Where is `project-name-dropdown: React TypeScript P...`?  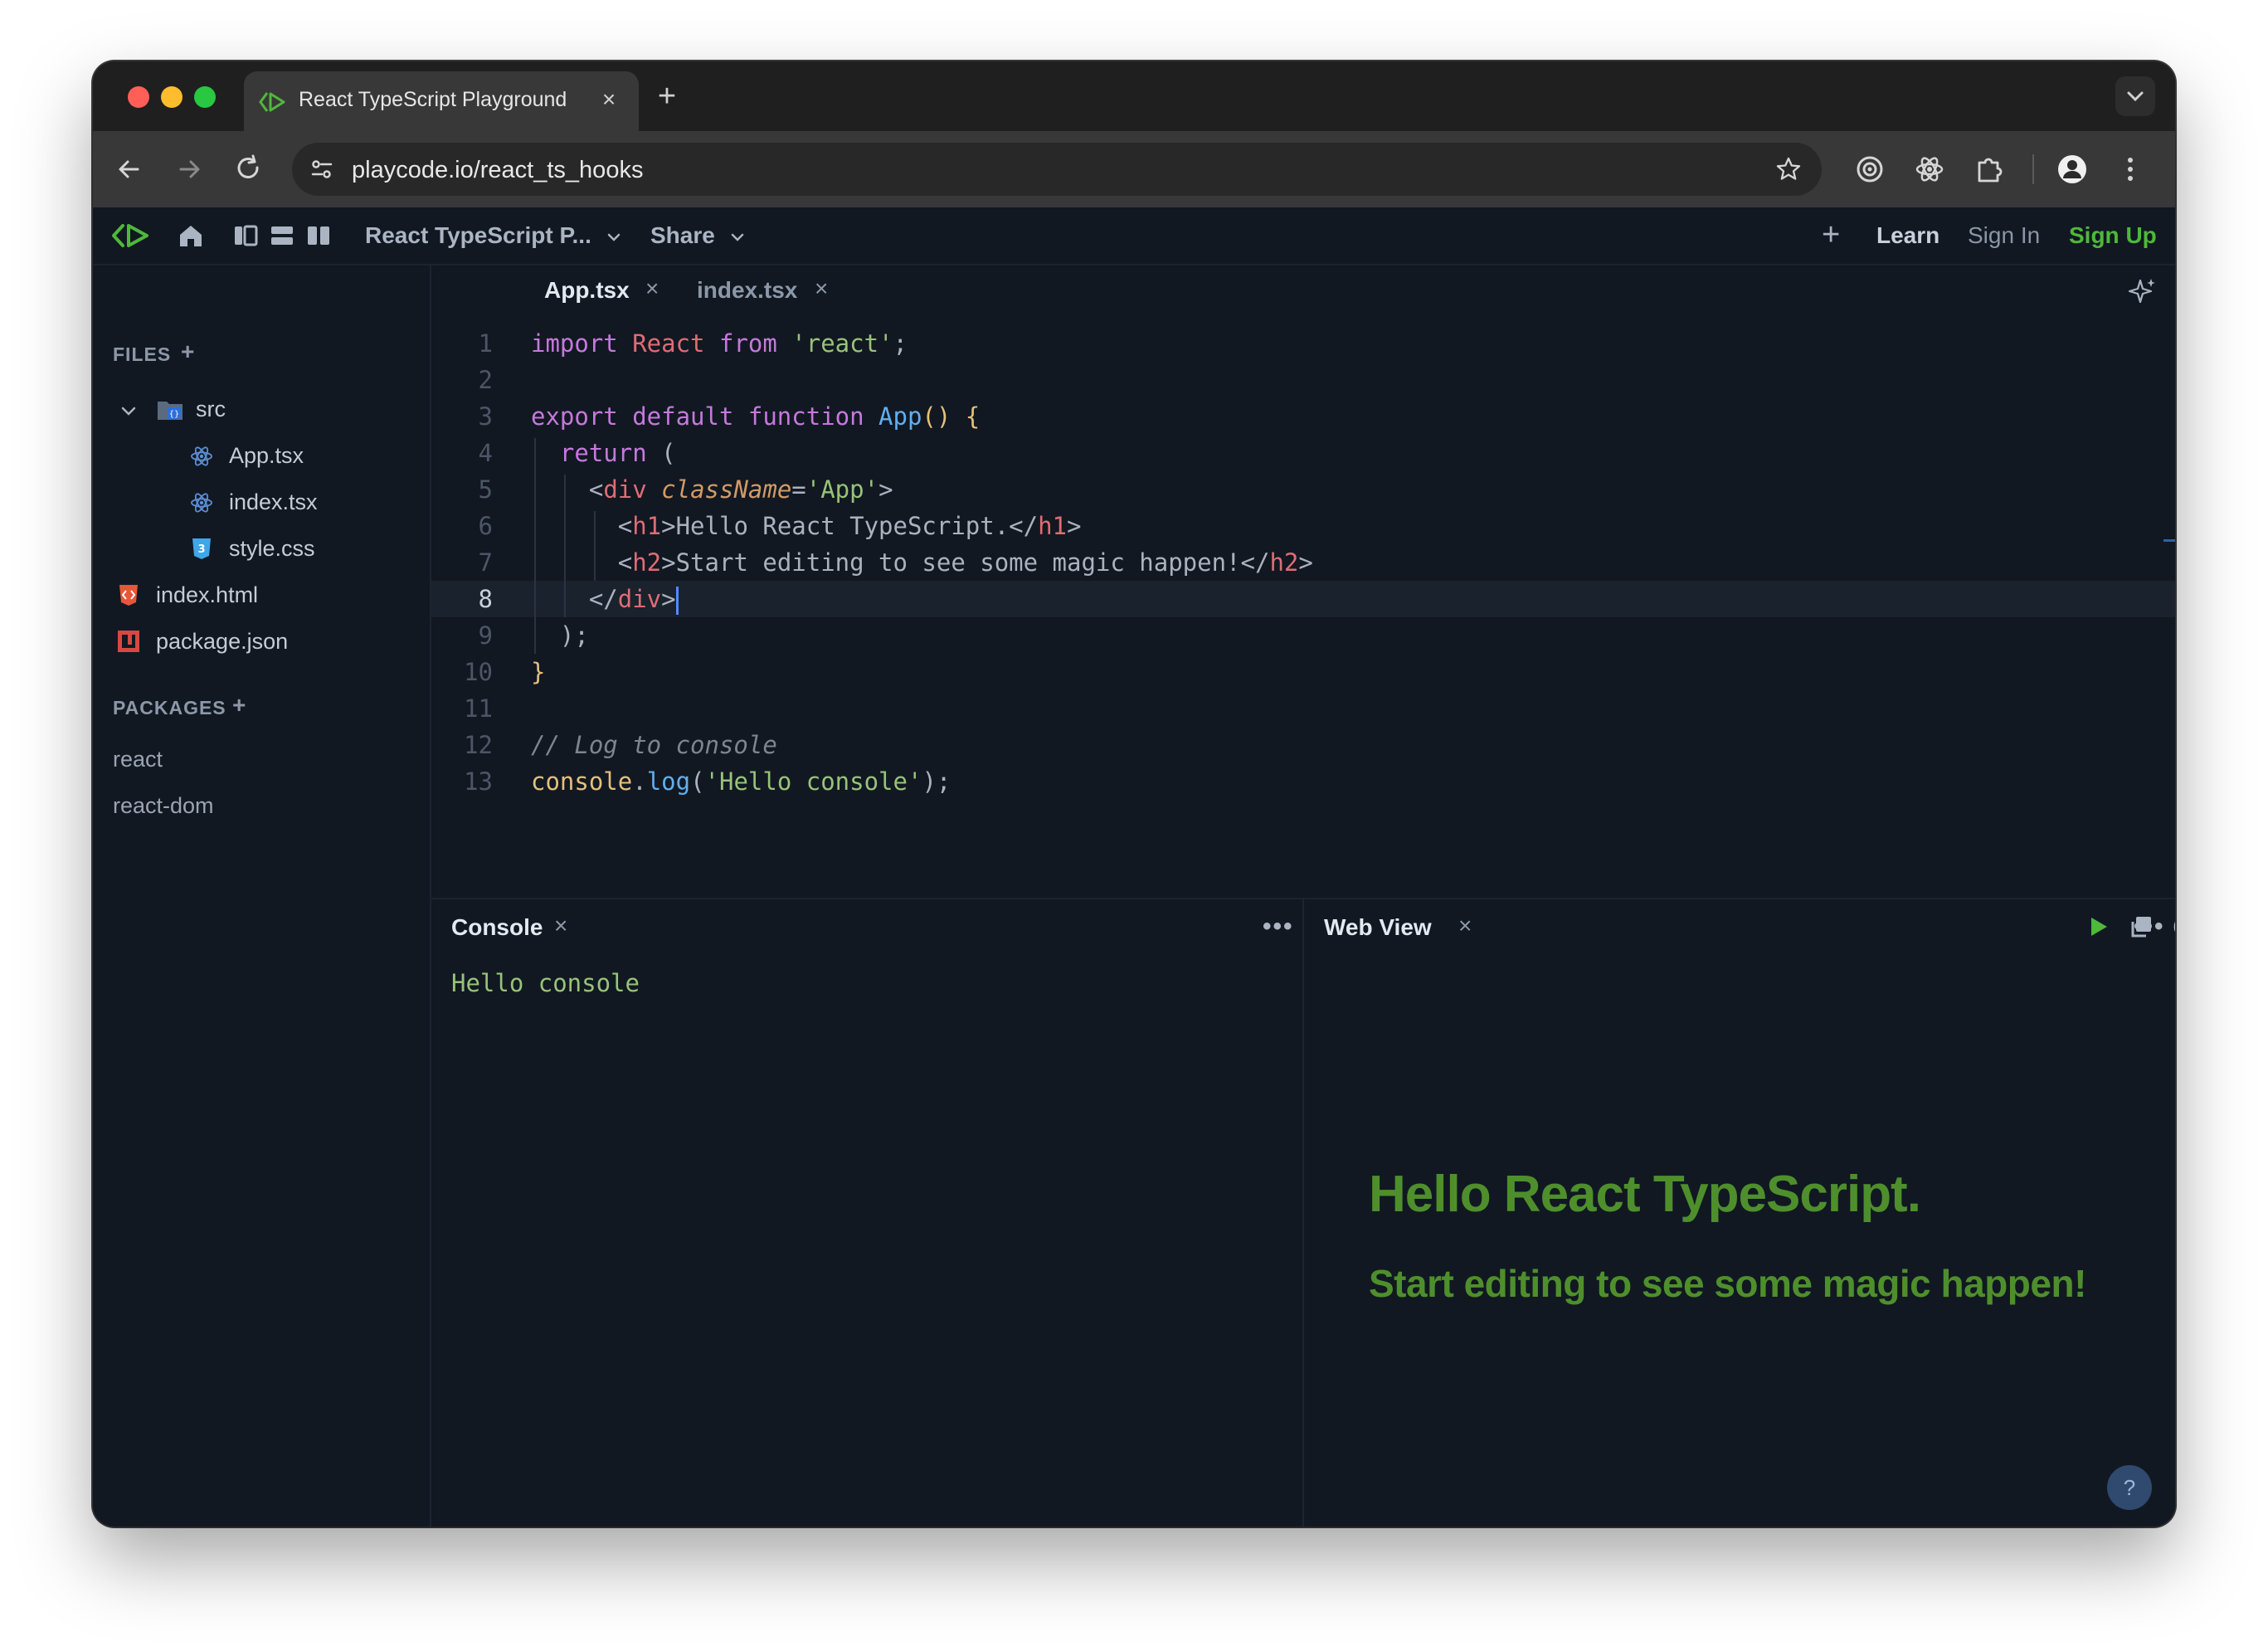 project-name-dropdown: React TypeScript P... is located at coordinates (493, 236).